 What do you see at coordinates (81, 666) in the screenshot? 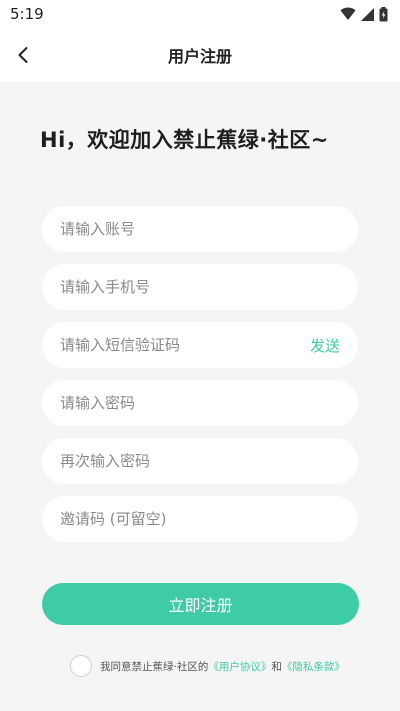
I see `agreement-checkbox` at bounding box center [81, 666].